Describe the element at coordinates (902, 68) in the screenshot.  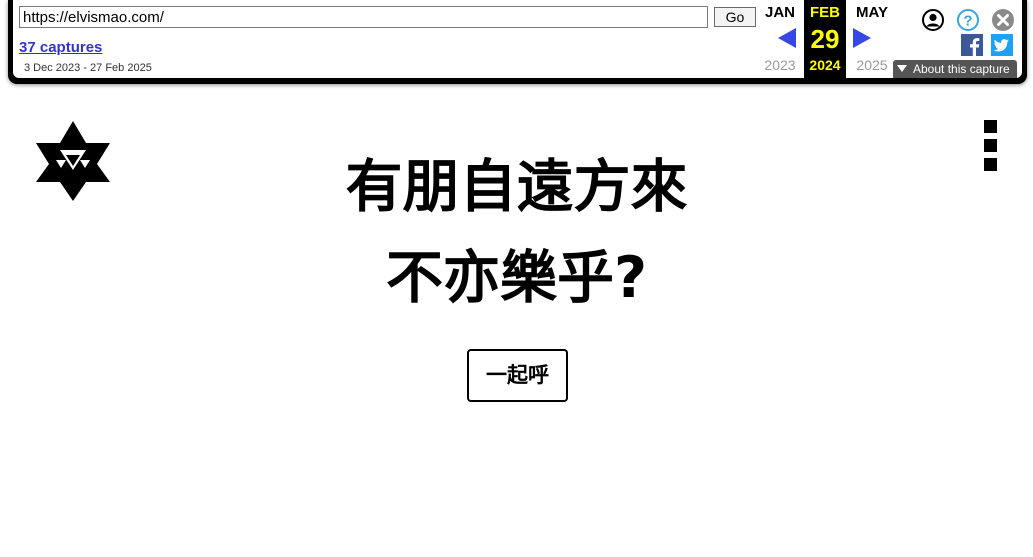
I see `caret-down-icon` at that location.